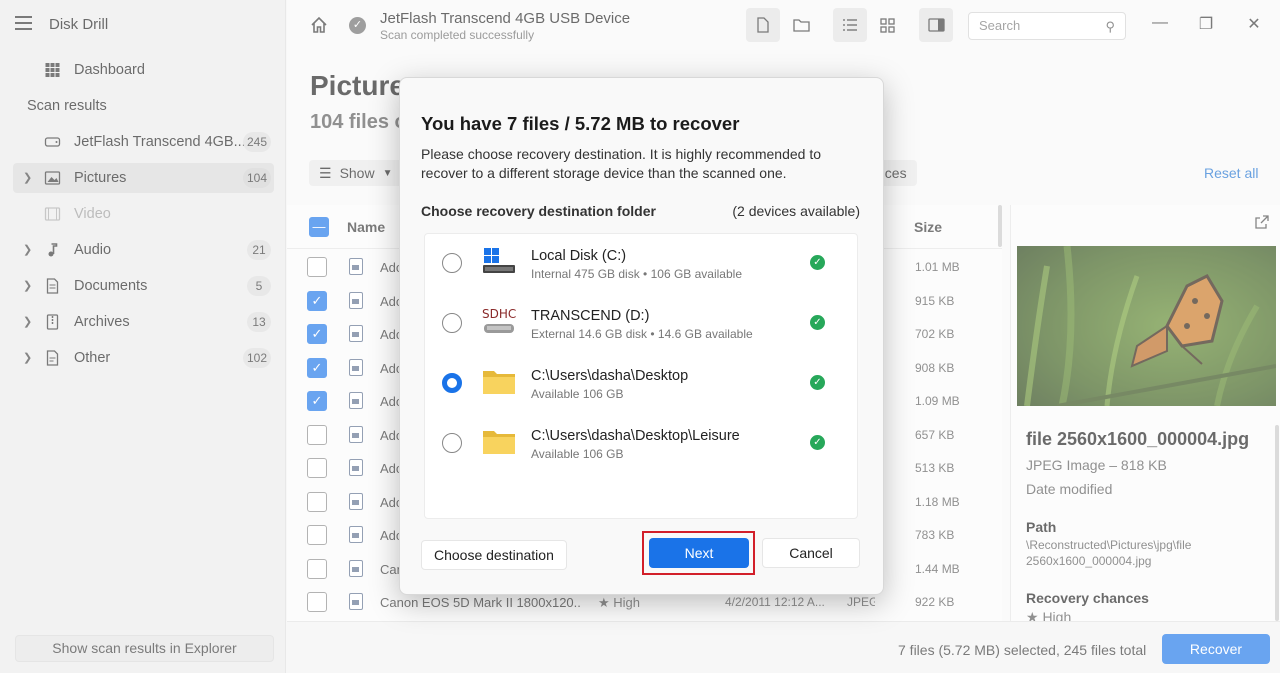 The width and height of the screenshot is (1280, 673). Describe the element at coordinates (635, 436) in the screenshot. I see `destination-name: C:\Users\dasha\Desktop\Leisure` at that location.